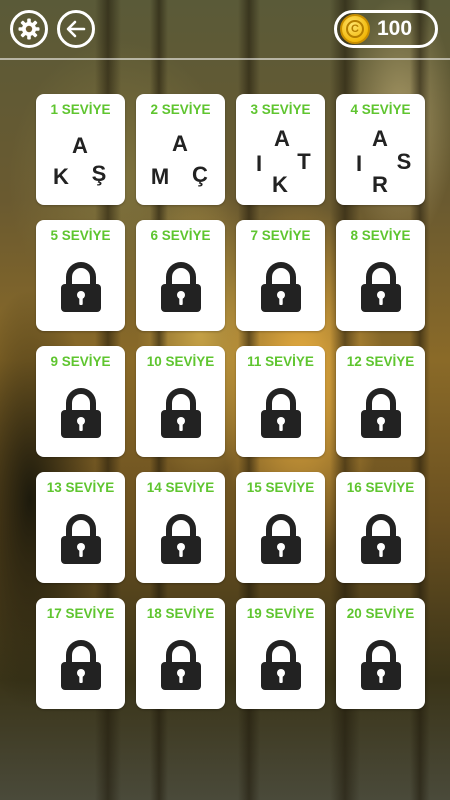 The height and width of the screenshot is (800, 450). Describe the element at coordinates (280, 109) in the screenshot. I see `level-label: 3 SEVİYE` at that location.